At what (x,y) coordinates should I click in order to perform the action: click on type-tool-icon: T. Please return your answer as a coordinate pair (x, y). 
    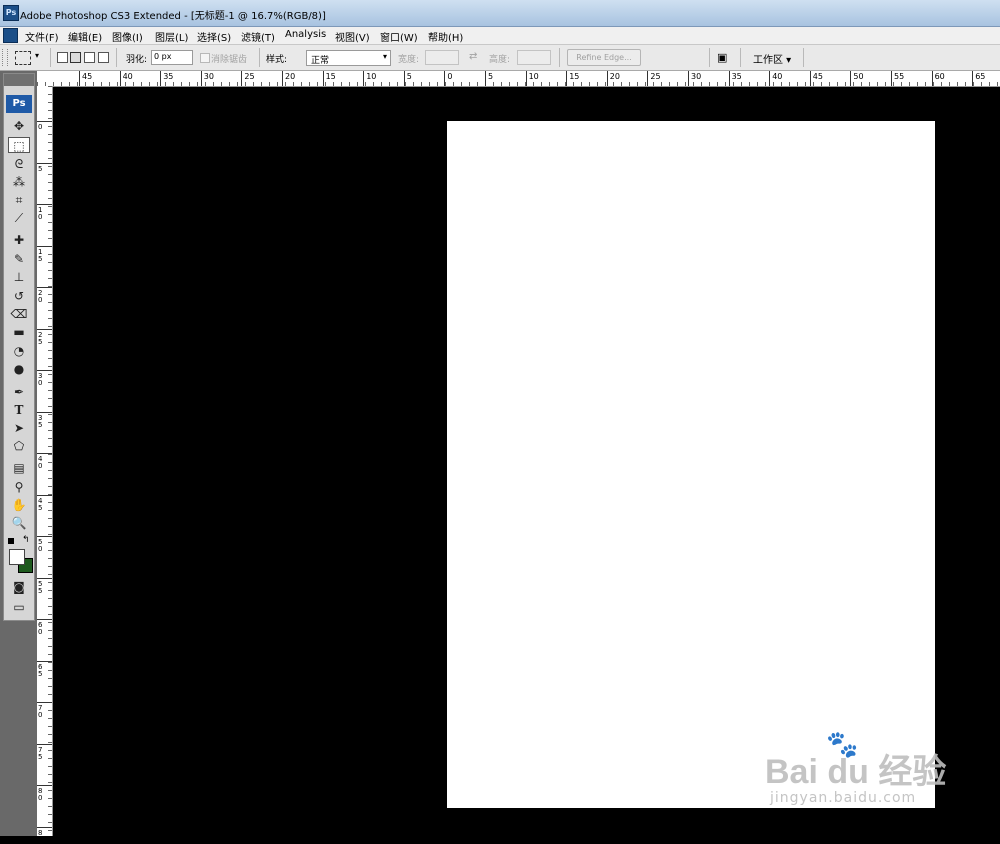
    Looking at the image, I should click on (19, 410).